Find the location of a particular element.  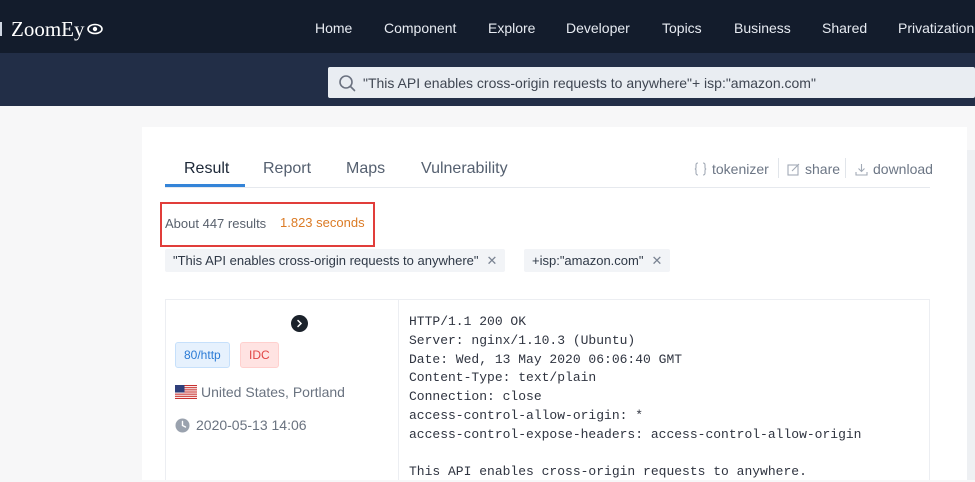

banner-line: HTTP/1.1 200 OK is located at coordinates (468, 321).